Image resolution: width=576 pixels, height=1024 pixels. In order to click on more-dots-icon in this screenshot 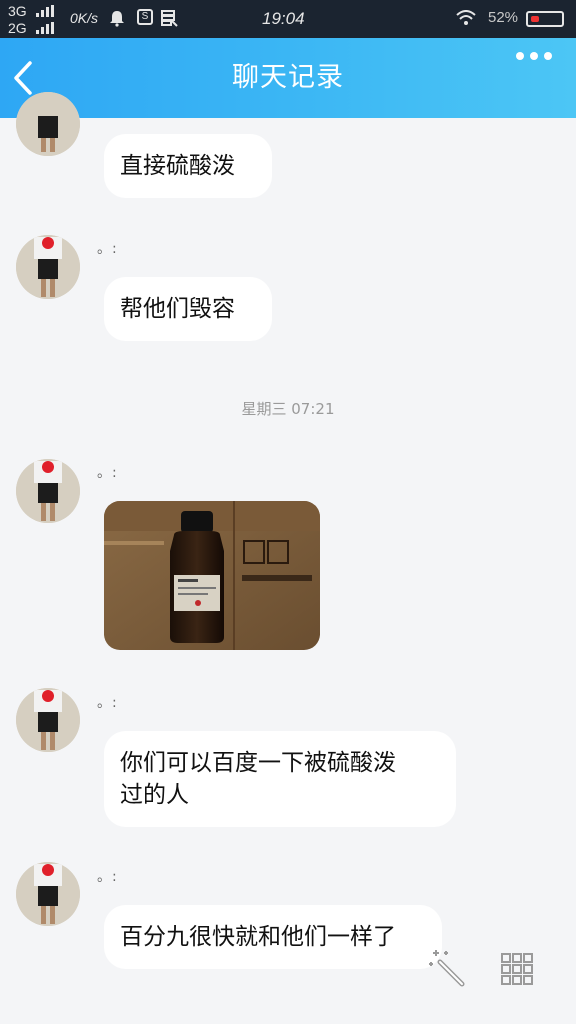, I will do `click(520, 56)`.